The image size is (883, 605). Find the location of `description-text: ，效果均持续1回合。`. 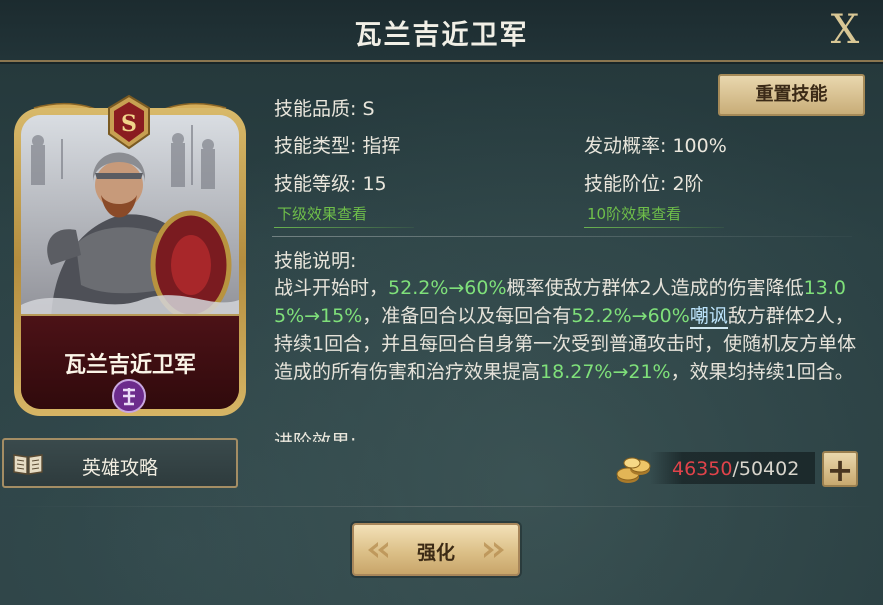

description-text: ，效果均持续1回合。 is located at coordinates (762, 372).